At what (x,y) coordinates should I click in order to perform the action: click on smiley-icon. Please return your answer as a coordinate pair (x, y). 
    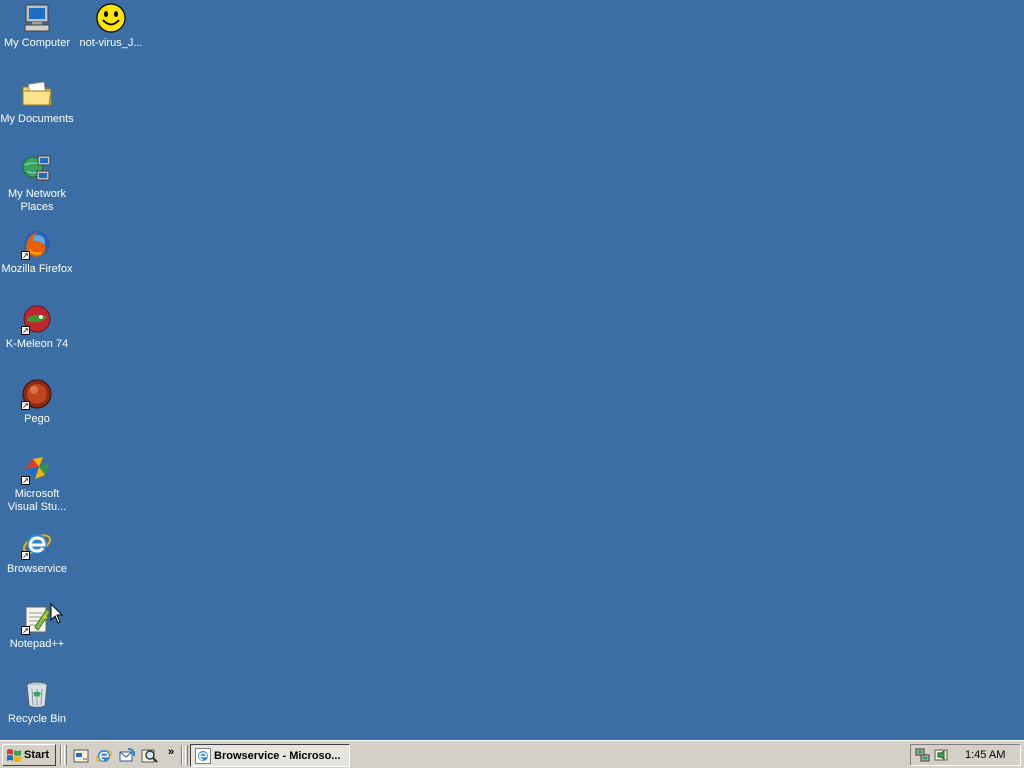
    Looking at the image, I should click on (111, 18).